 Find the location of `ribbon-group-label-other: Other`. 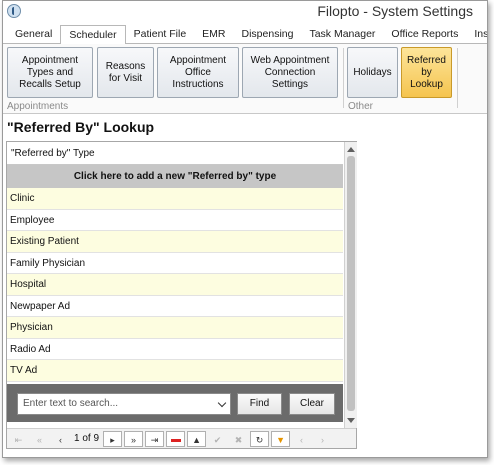

ribbon-group-label-other: Other is located at coordinates (361, 106).